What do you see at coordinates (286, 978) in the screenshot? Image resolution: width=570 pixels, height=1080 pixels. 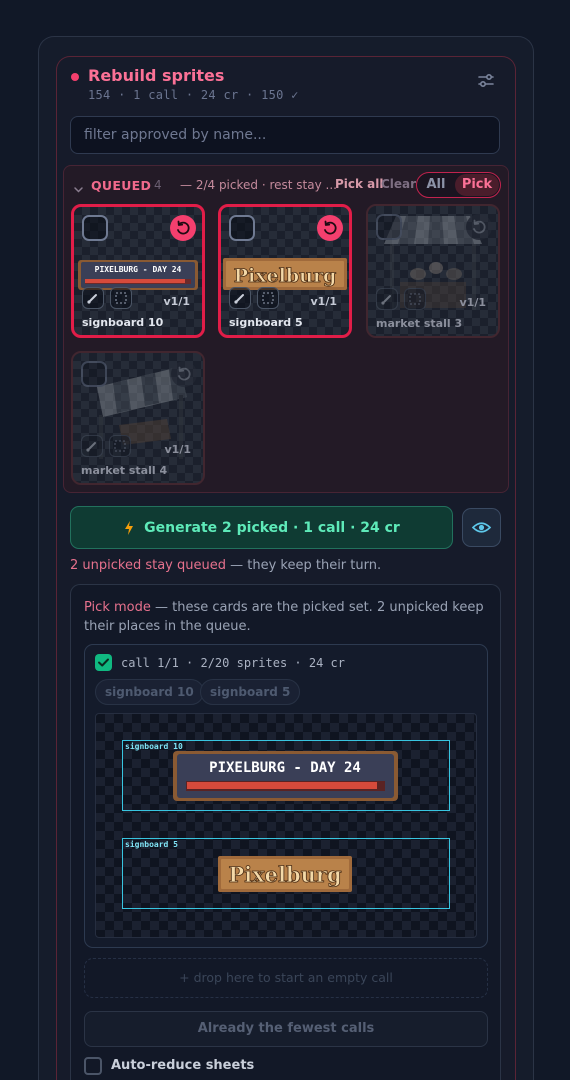 I see `empty-call-dropzone: + drop here to start an empty call` at bounding box center [286, 978].